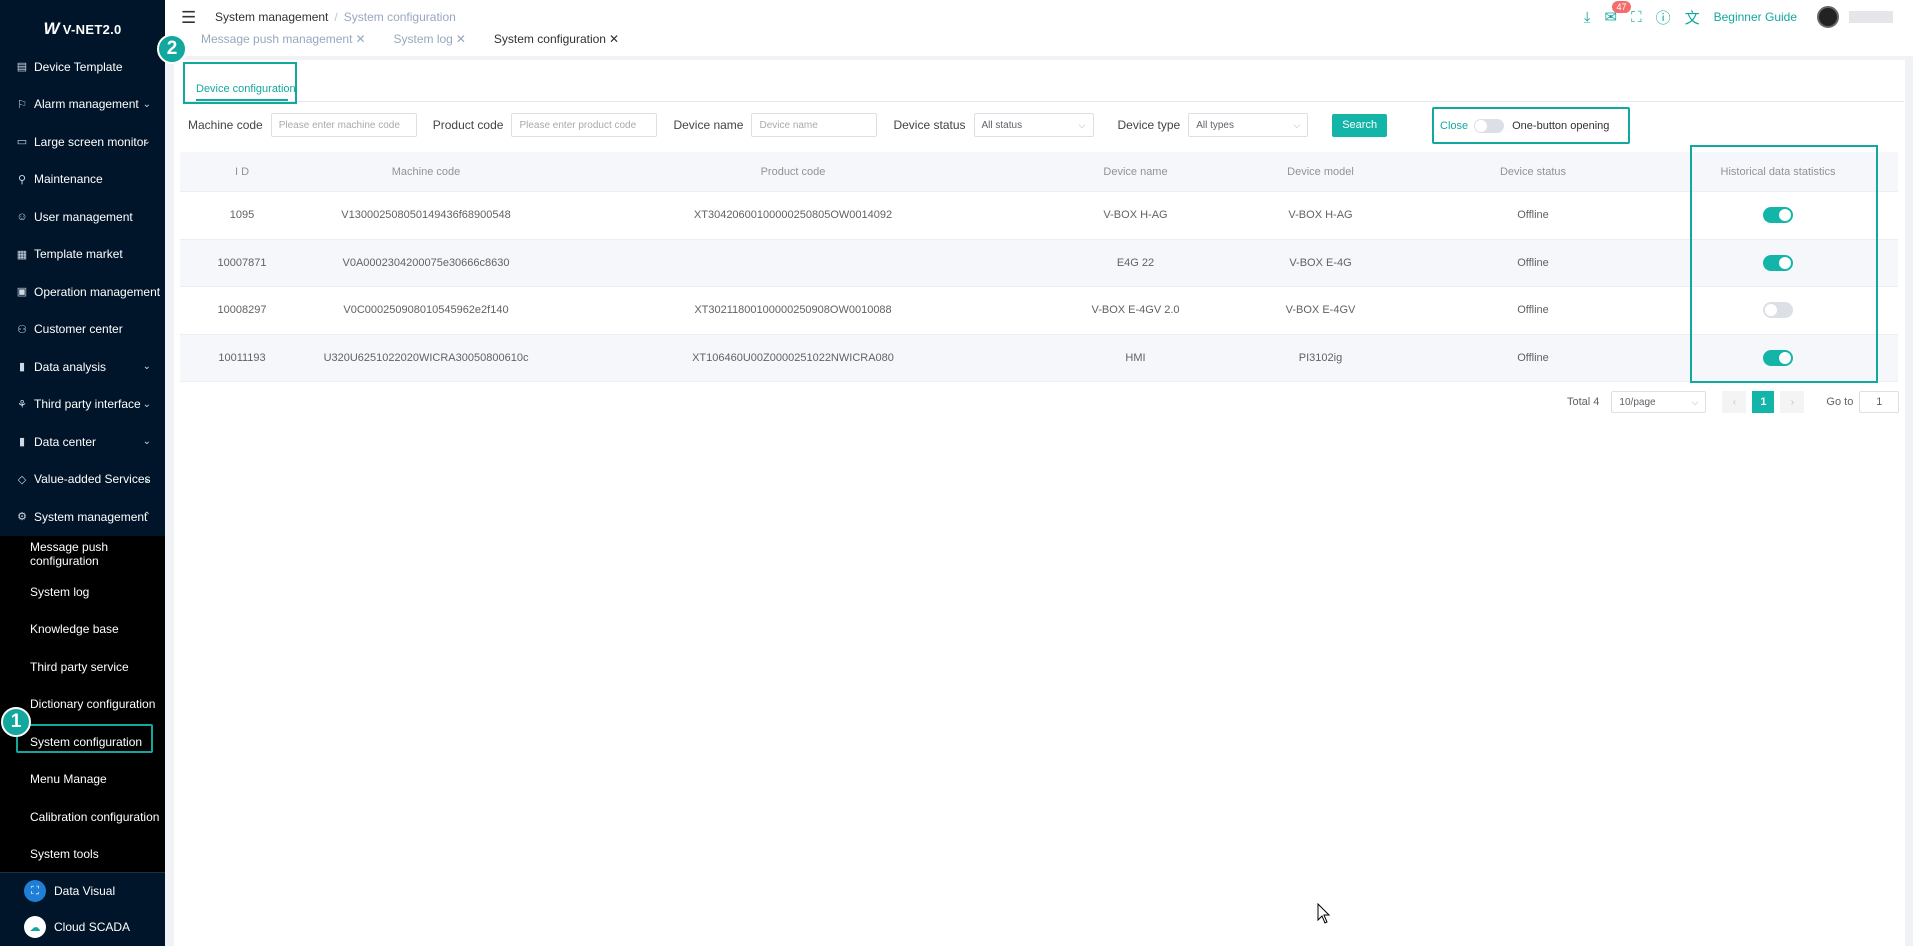 This screenshot has width=1913, height=946. I want to click on sidebar-item-customer-center: ⚇ Customer center, so click(82, 330).